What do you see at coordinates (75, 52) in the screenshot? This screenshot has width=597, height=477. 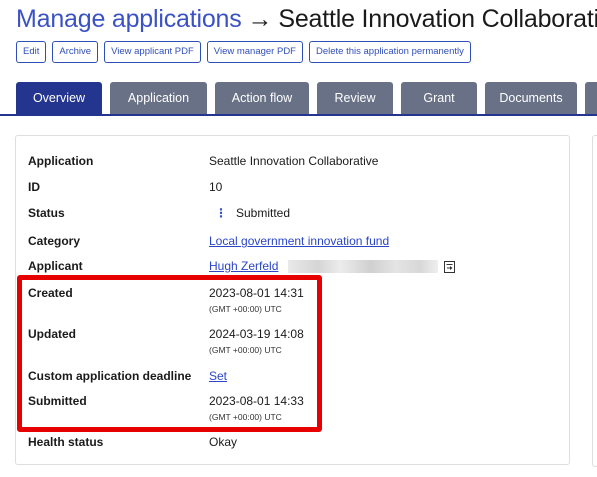 I see `archive-button: Archive` at bounding box center [75, 52].